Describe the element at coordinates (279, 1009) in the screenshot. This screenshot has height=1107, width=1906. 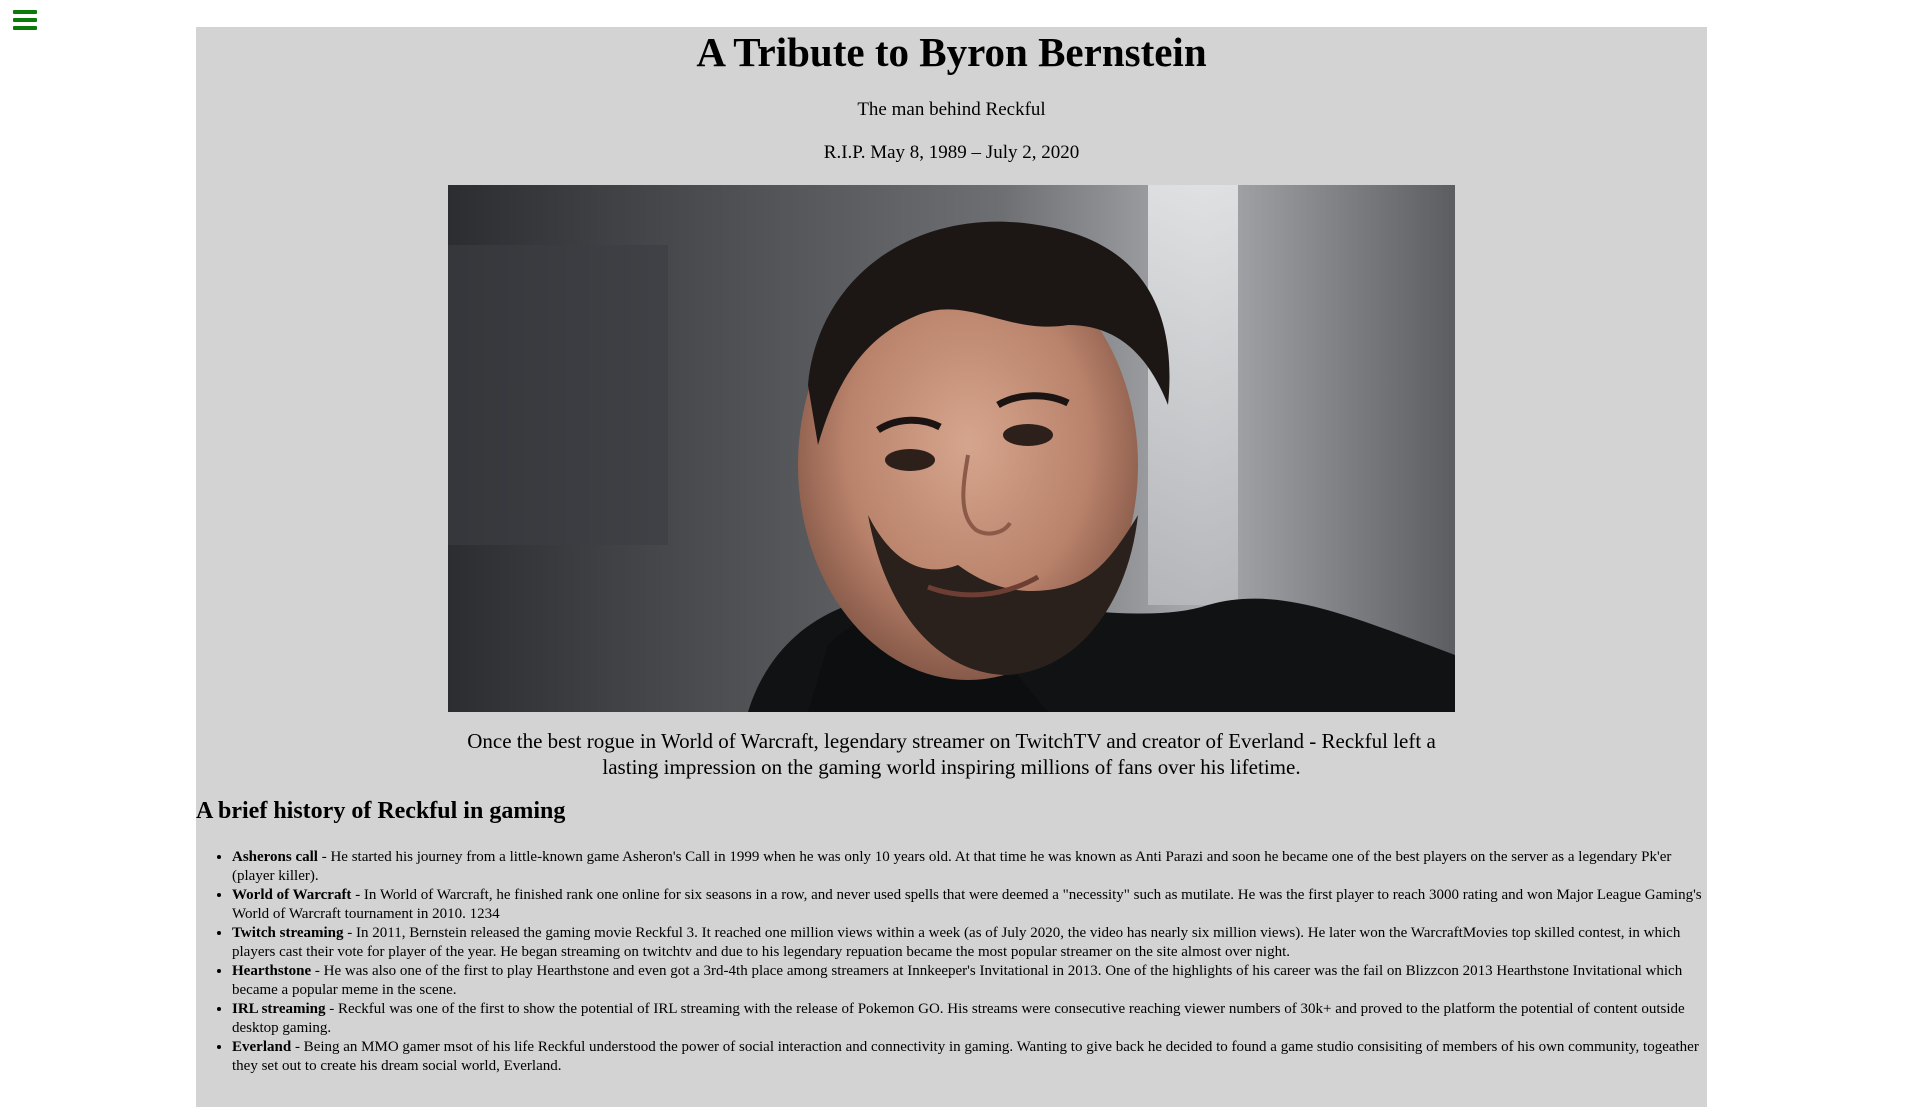
I see `history-item-name: IRL streaming` at that location.